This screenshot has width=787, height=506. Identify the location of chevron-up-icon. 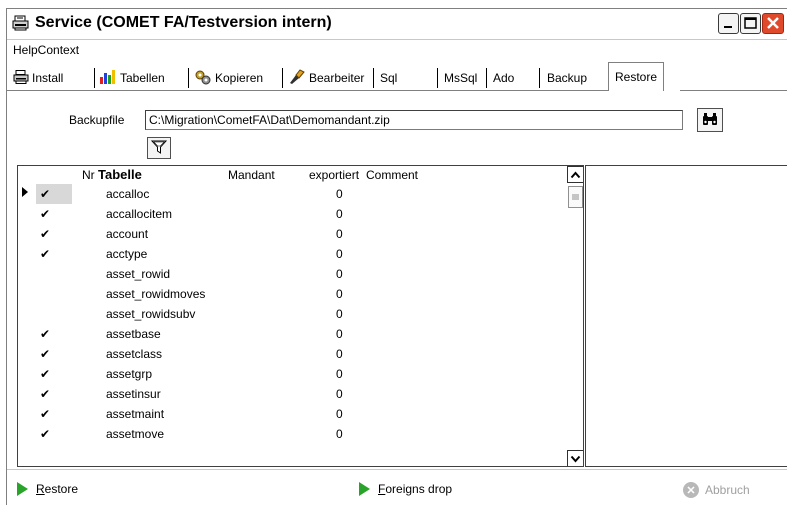
(575, 174).